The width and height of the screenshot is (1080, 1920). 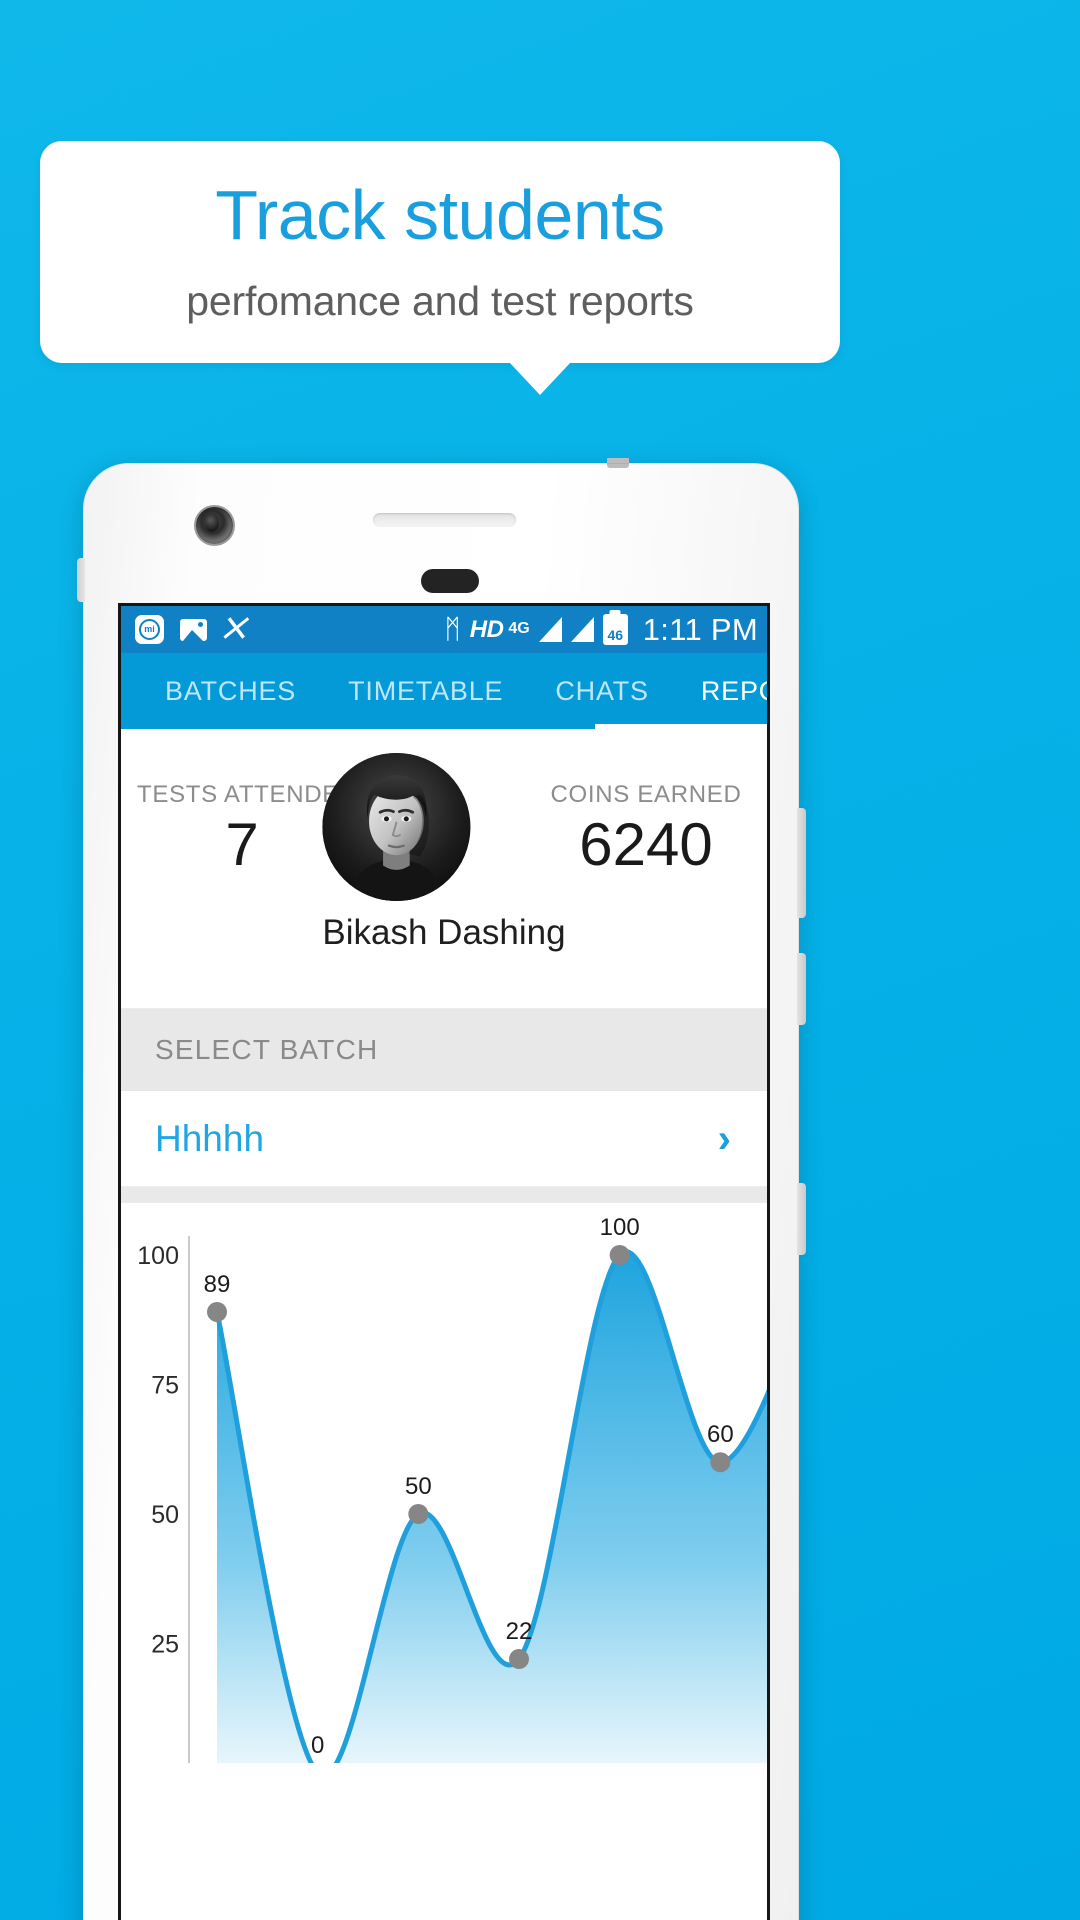 I want to click on signal-icon-sim1, so click(x=550, y=629).